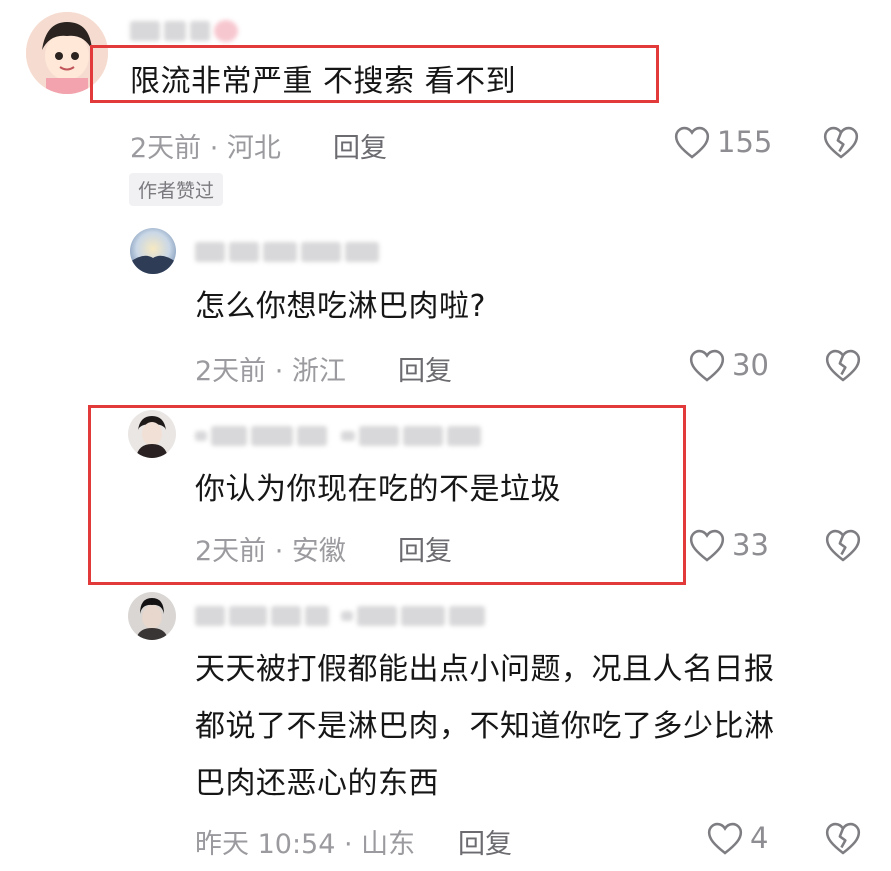  Describe the element at coordinates (323, 81) in the screenshot. I see `comment-text: 限流非常严重 不搜索 看不到` at that location.